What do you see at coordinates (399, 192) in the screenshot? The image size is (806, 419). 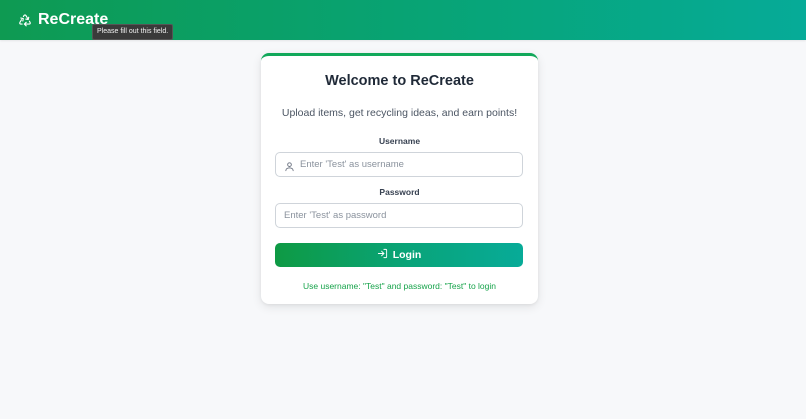 I see `password-label: Password` at bounding box center [399, 192].